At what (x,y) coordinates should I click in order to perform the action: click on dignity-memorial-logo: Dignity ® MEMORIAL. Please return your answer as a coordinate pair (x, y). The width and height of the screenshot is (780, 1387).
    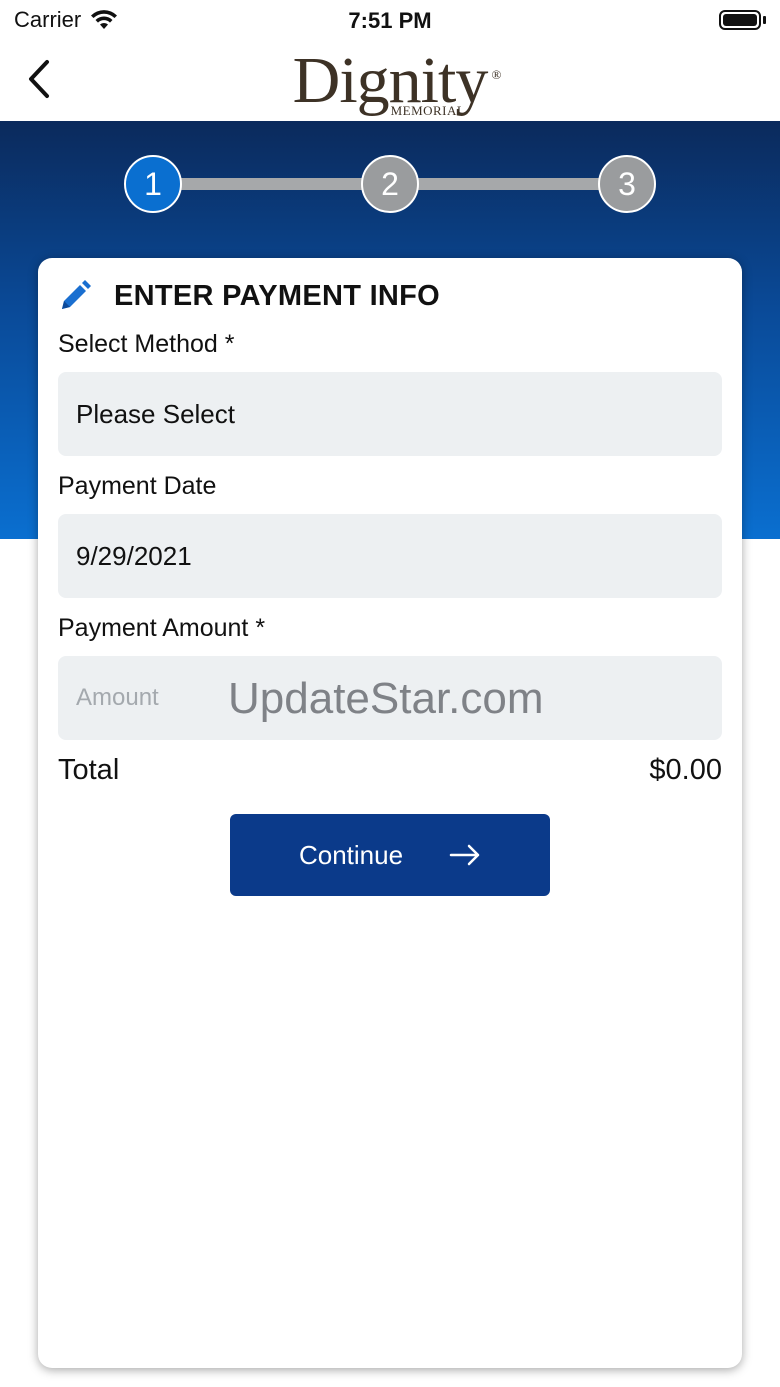
    Looking at the image, I should click on (397, 80).